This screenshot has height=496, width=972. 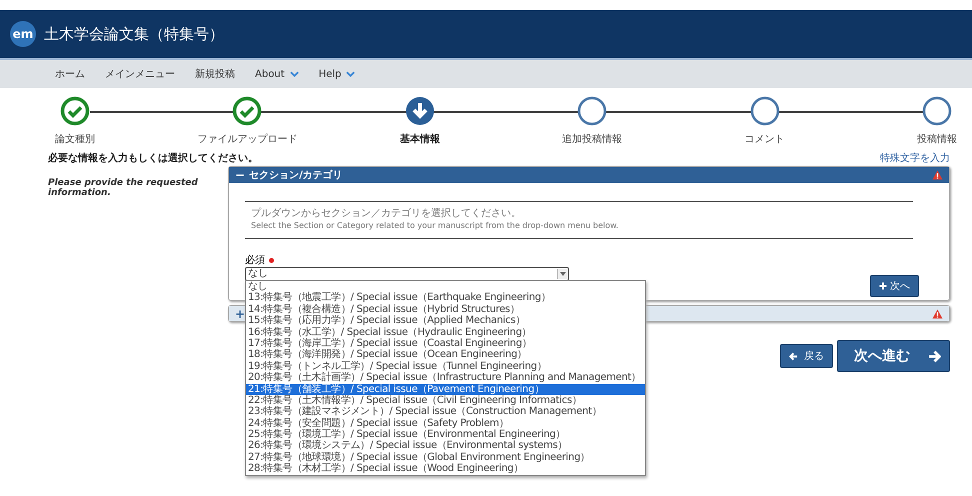 I want to click on step-label: 追加投稿情報, so click(x=592, y=139).